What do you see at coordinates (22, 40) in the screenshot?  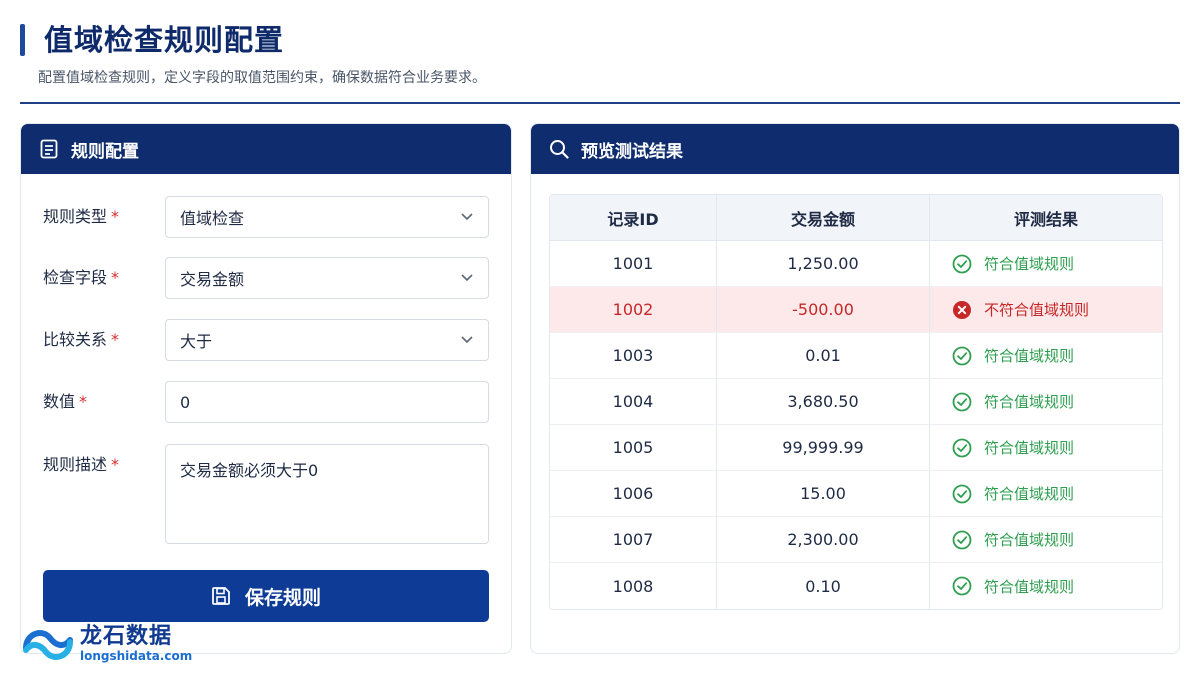 I see `title-accent-bar` at bounding box center [22, 40].